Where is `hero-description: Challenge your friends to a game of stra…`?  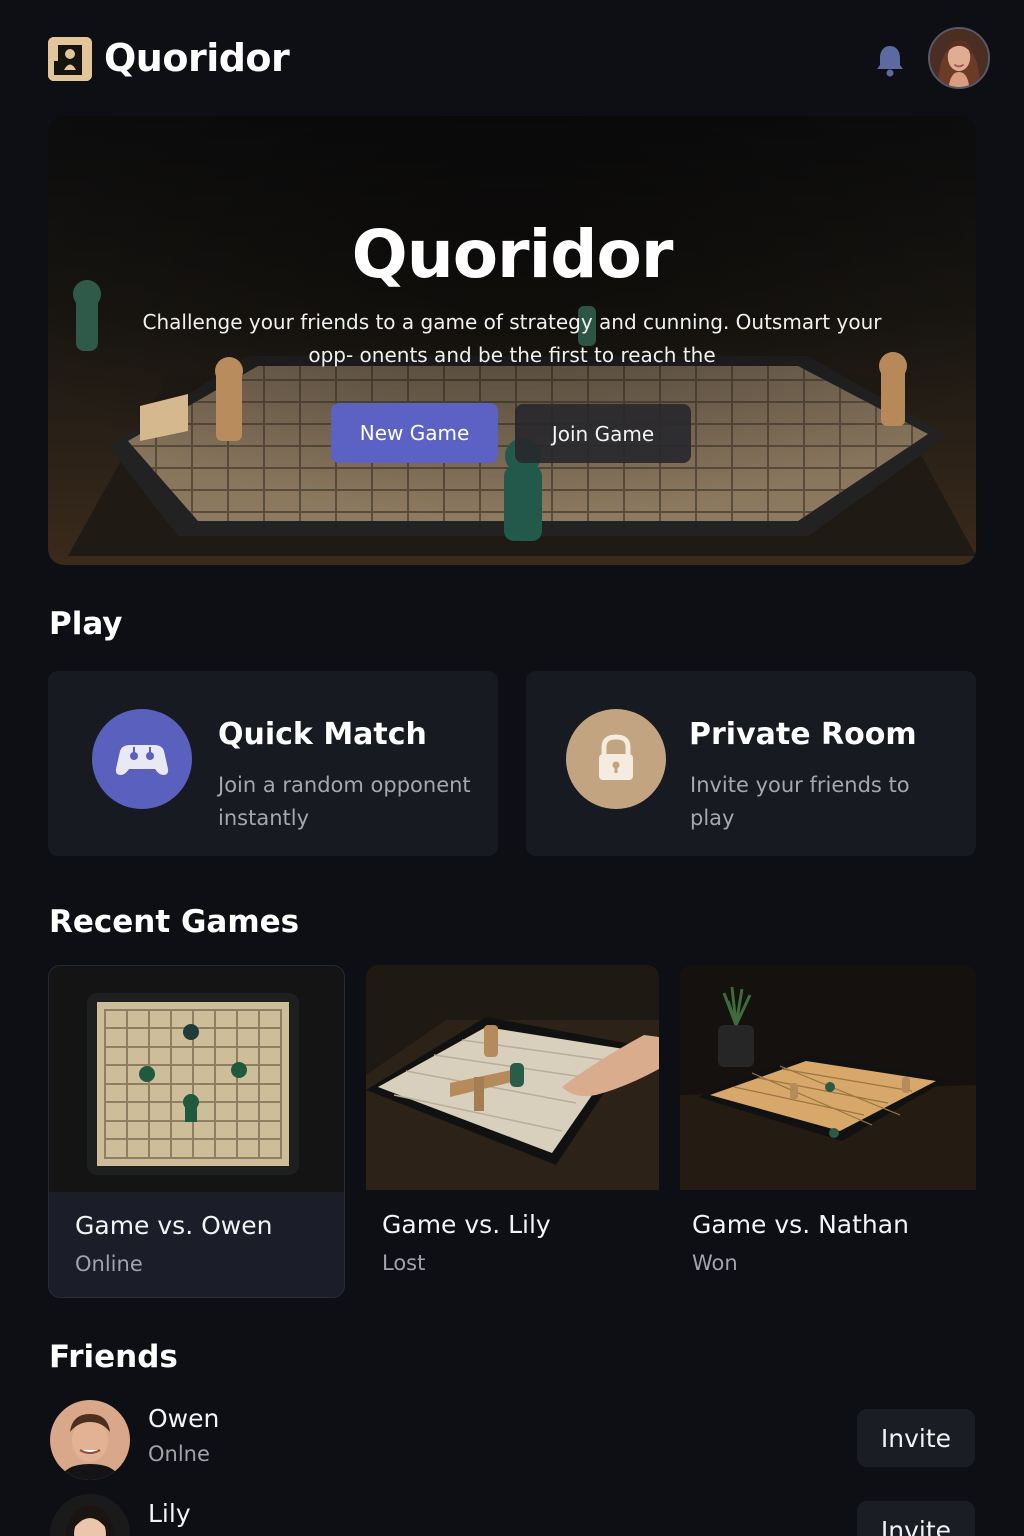
hero-description: Challenge your friends to a game of stra… is located at coordinates (512, 338).